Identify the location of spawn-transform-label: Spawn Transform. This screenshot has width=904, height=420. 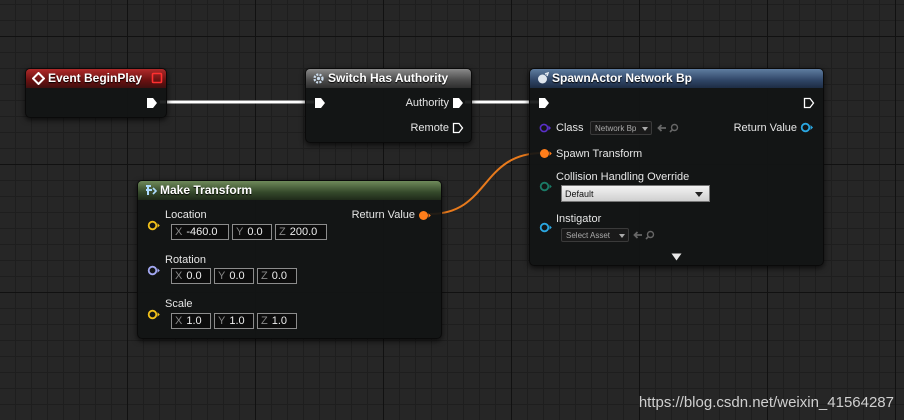
(599, 154).